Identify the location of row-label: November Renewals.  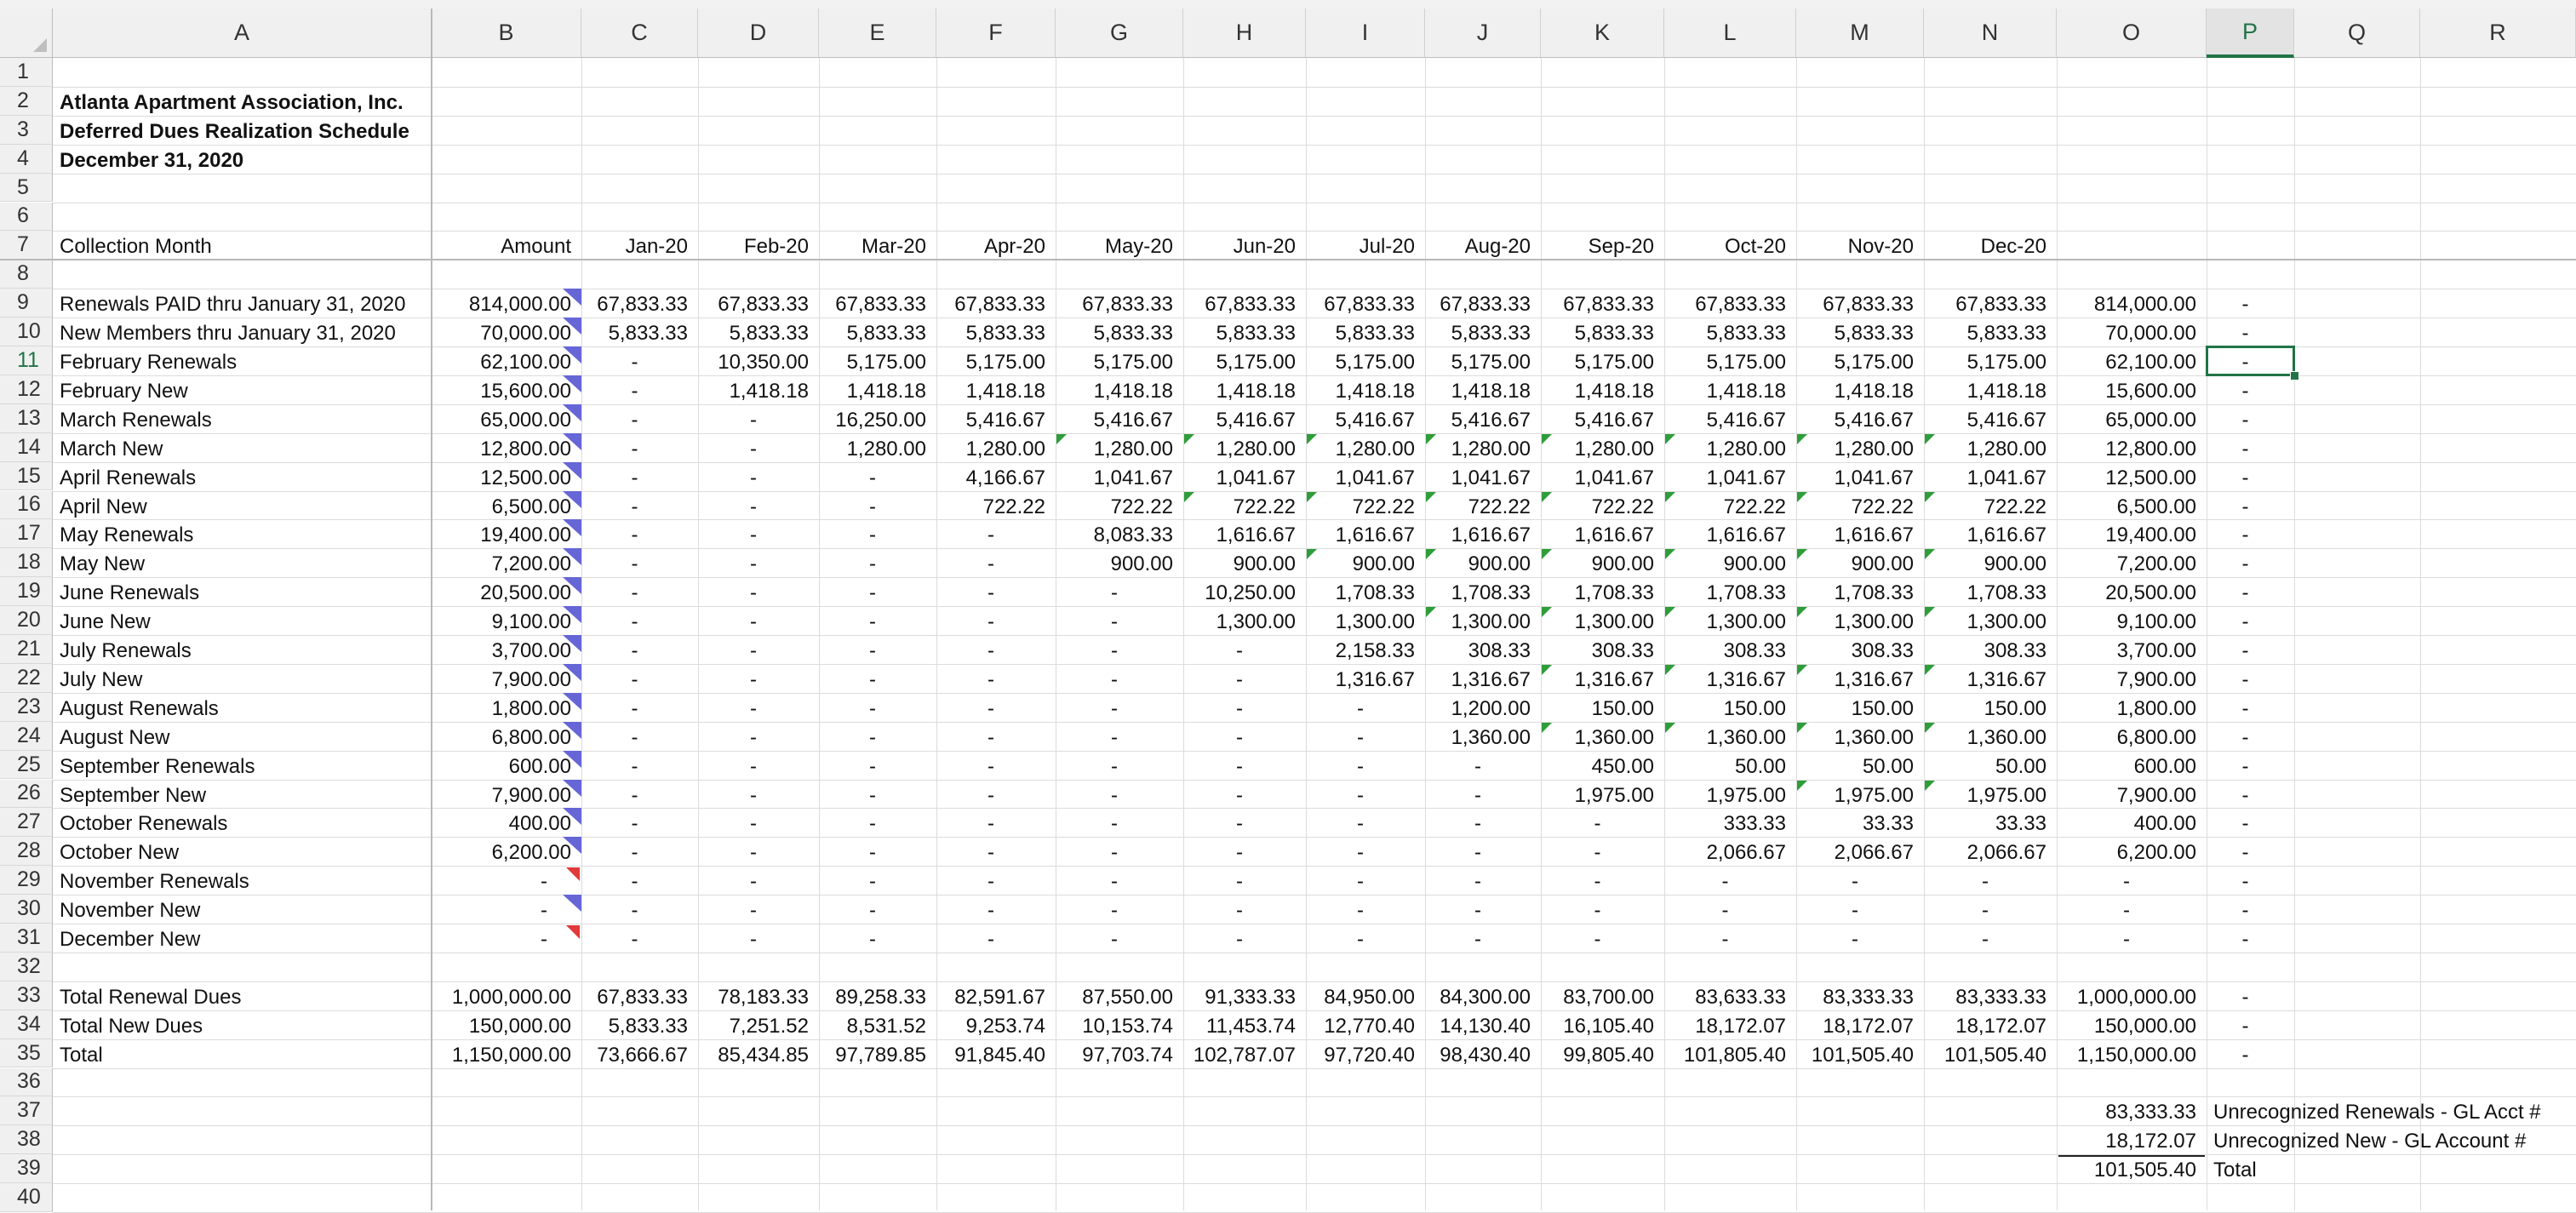
(155, 882).